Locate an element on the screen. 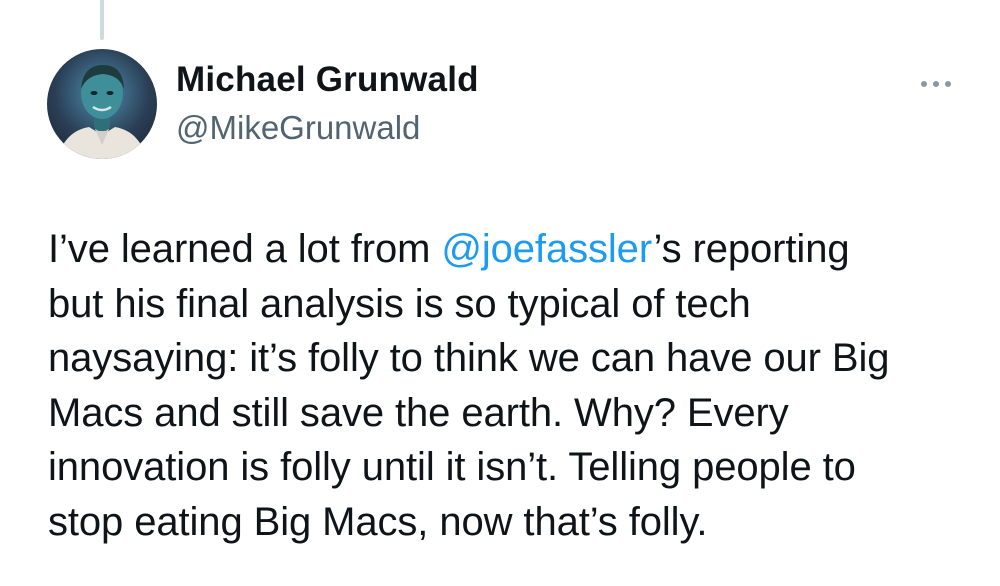  tweet-text-segment: I’ve learned a lot from is located at coordinates (245, 249).